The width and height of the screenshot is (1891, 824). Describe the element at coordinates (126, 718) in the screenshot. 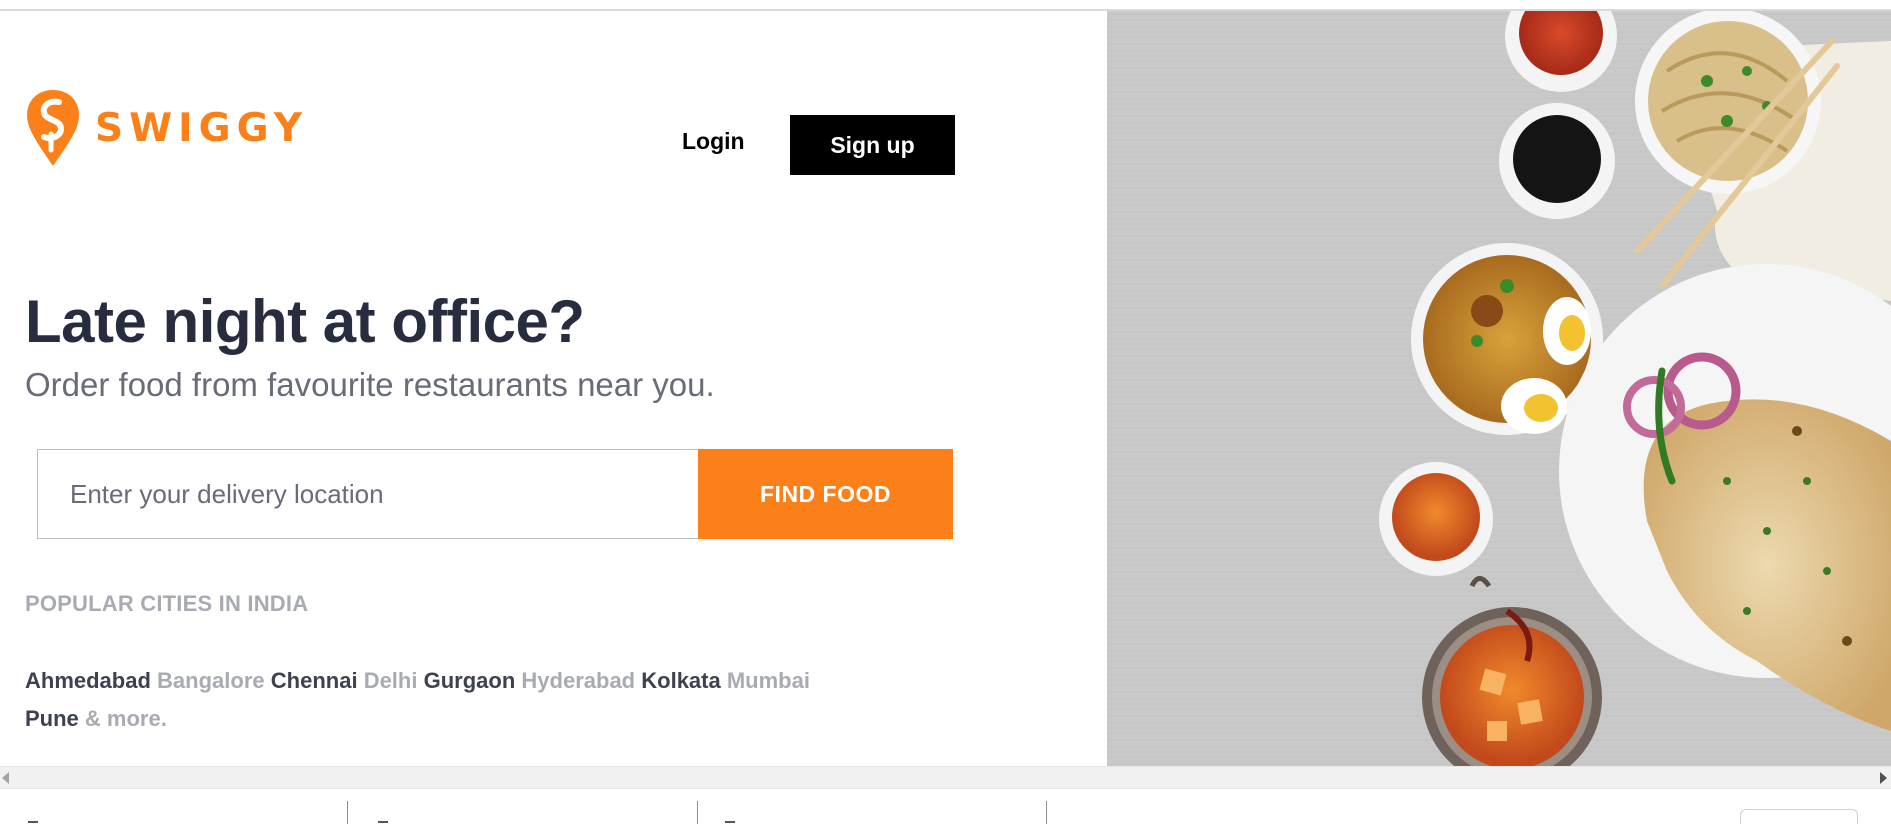

I see `more-cities-link: & more.` at that location.